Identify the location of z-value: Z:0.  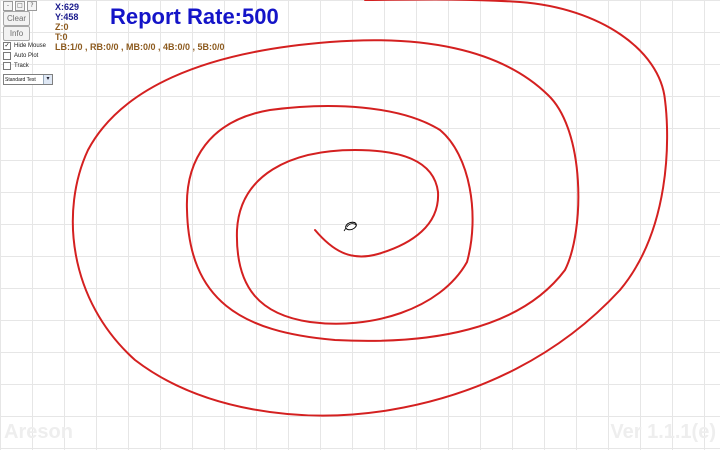
(62, 27).